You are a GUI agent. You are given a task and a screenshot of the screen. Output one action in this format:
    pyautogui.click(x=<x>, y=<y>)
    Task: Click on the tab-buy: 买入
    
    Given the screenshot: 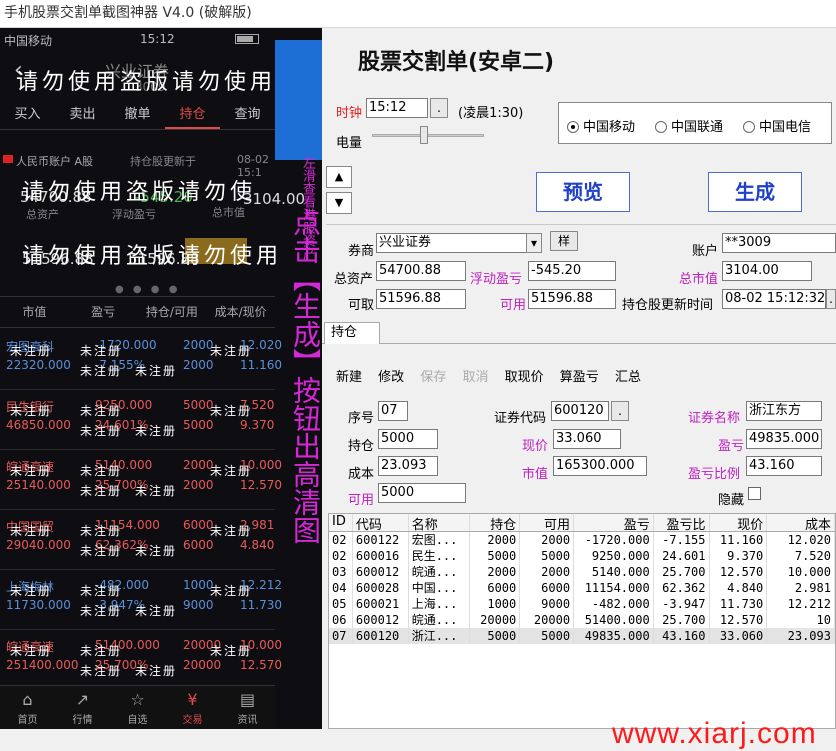 What is the action you would take?
    pyautogui.click(x=27, y=114)
    